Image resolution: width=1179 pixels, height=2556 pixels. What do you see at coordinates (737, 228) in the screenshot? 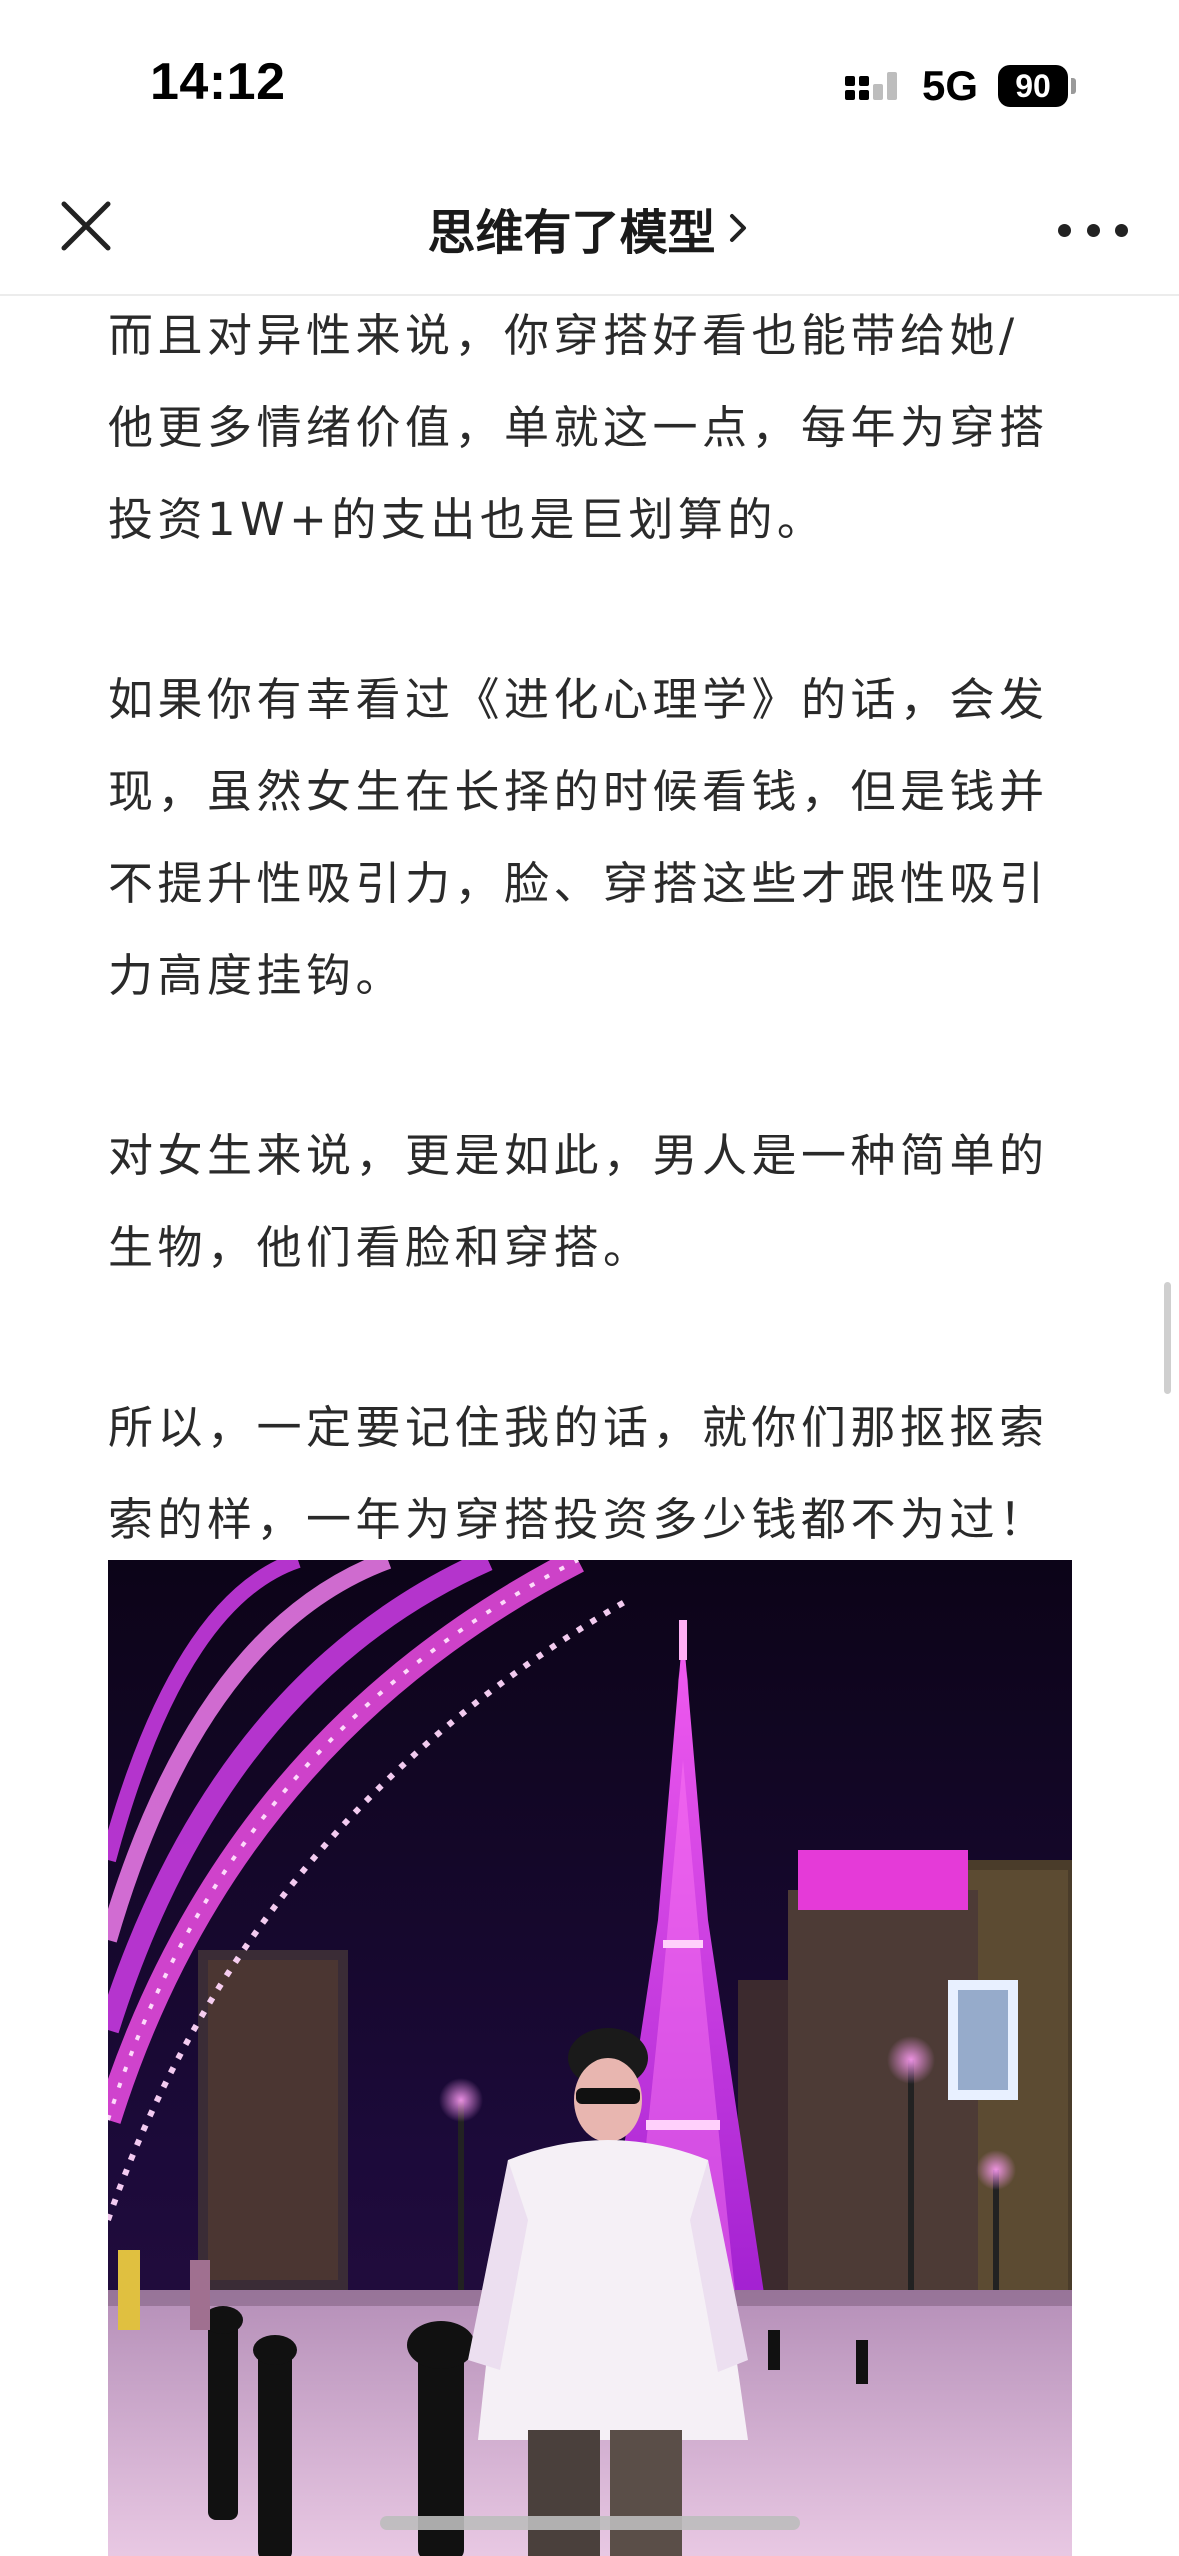
I see `chevron-right-icon` at bounding box center [737, 228].